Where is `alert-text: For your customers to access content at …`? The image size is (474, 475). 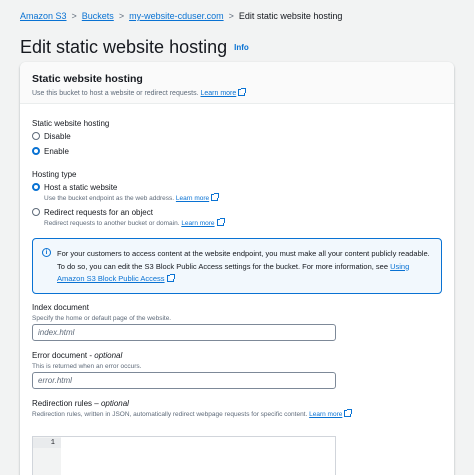
alert-text: For your customers to access content at … is located at coordinates (243, 260).